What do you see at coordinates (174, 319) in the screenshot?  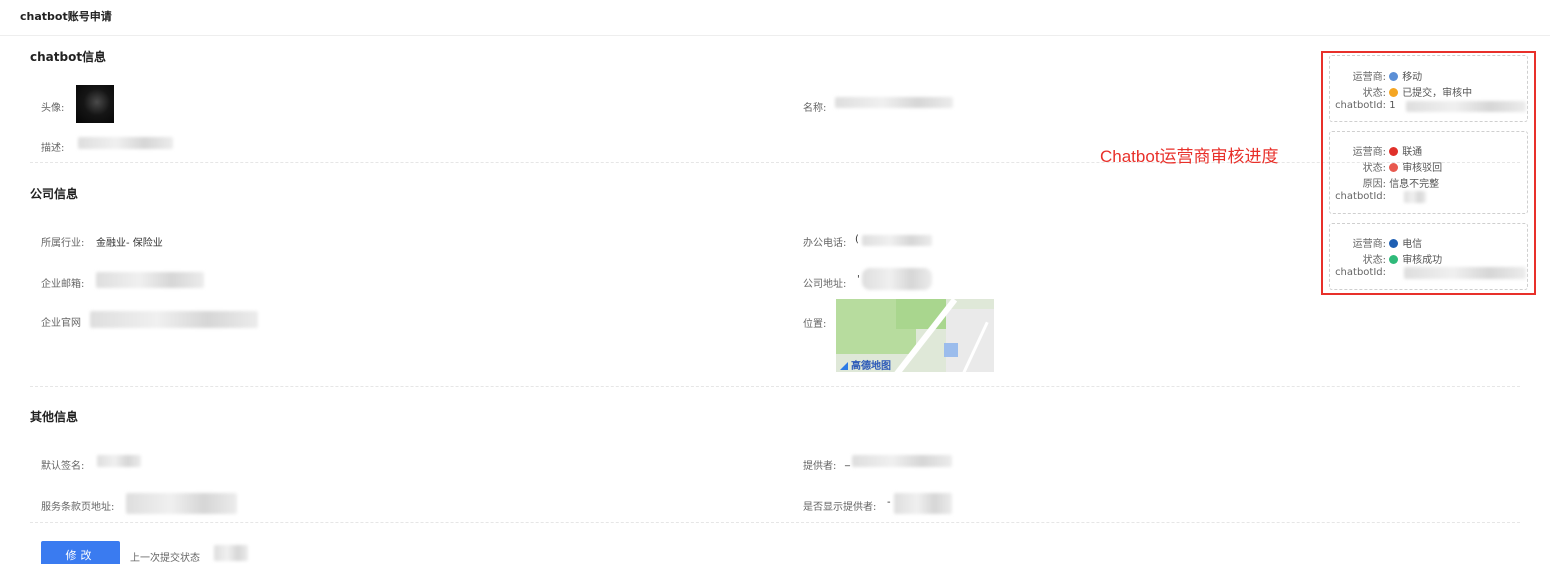 I see `website-value-redacted` at bounding box center [174, 319].